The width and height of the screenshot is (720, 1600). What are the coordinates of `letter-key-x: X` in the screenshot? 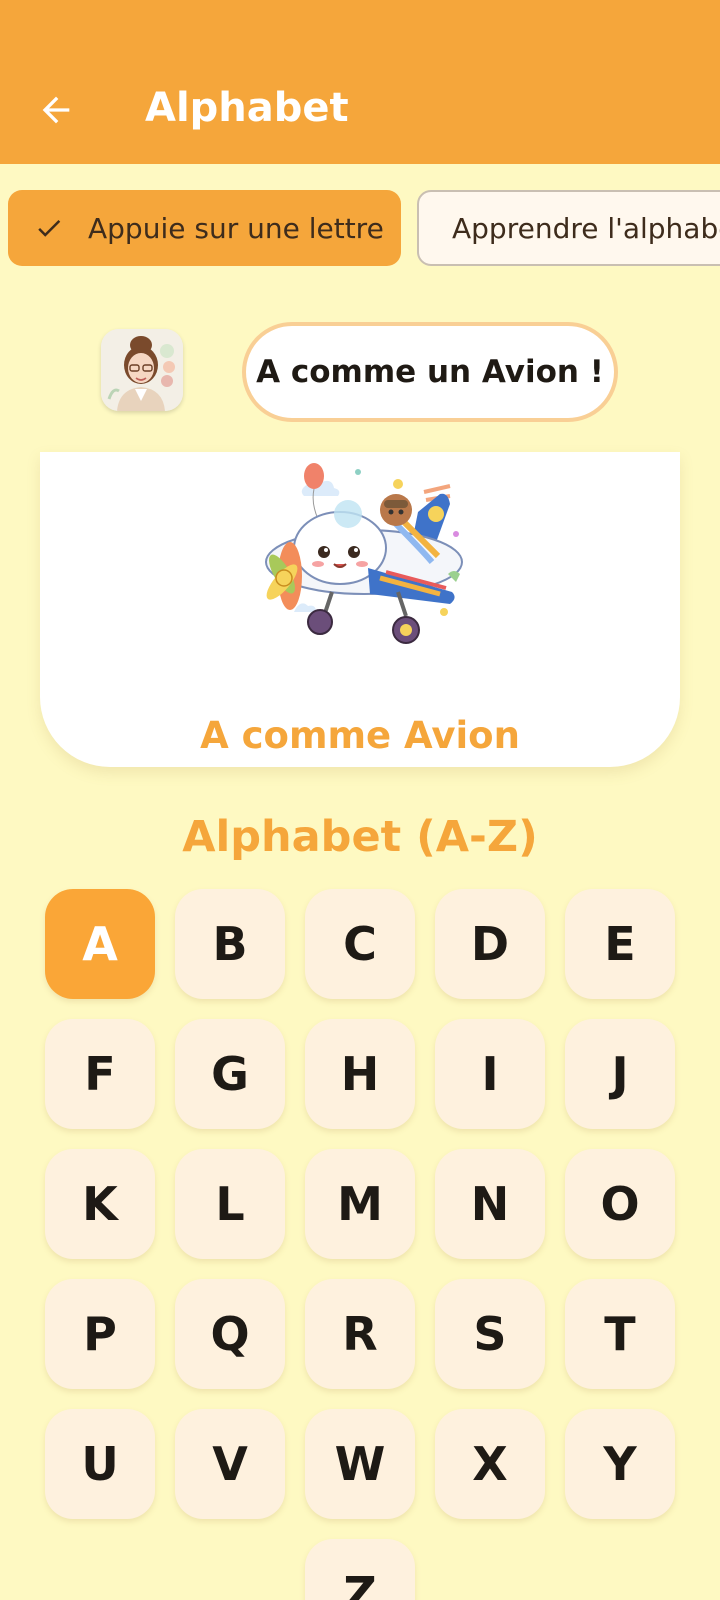 It's located at (490, 1464).